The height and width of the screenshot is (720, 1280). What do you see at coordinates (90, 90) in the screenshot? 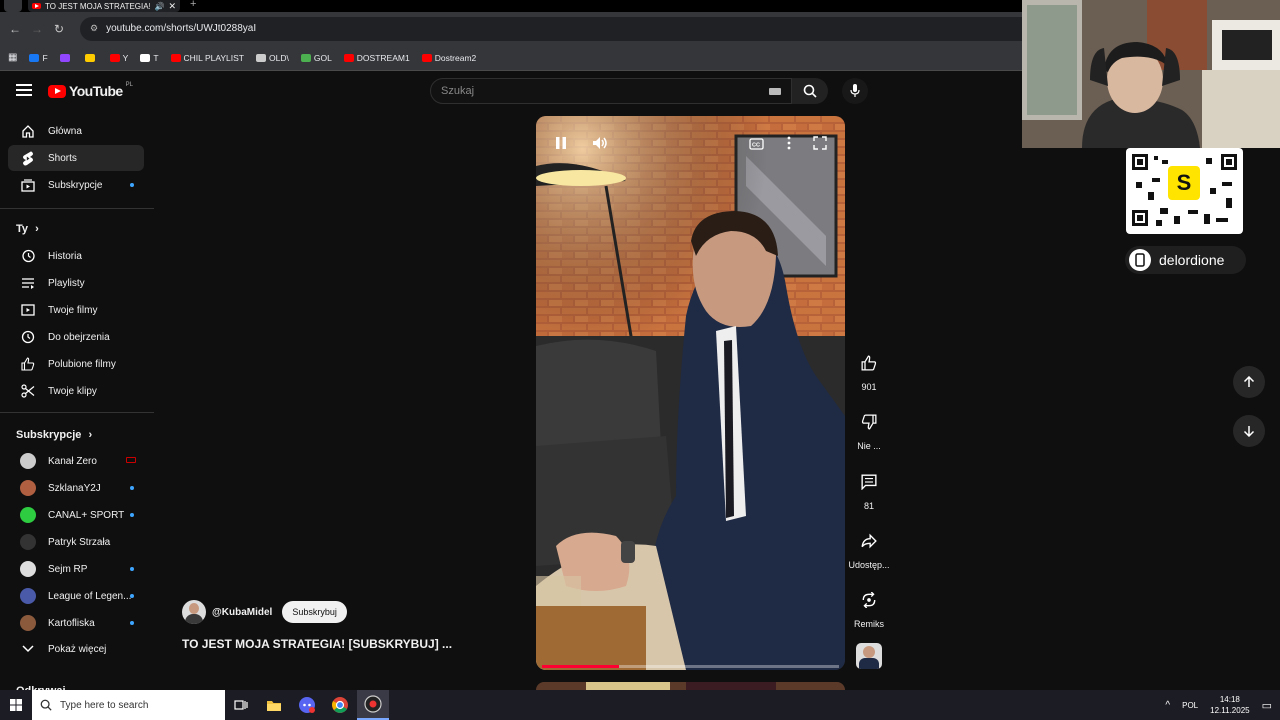
I see `youtube-logo: YouTube PL` at bounding box center [90, 90].